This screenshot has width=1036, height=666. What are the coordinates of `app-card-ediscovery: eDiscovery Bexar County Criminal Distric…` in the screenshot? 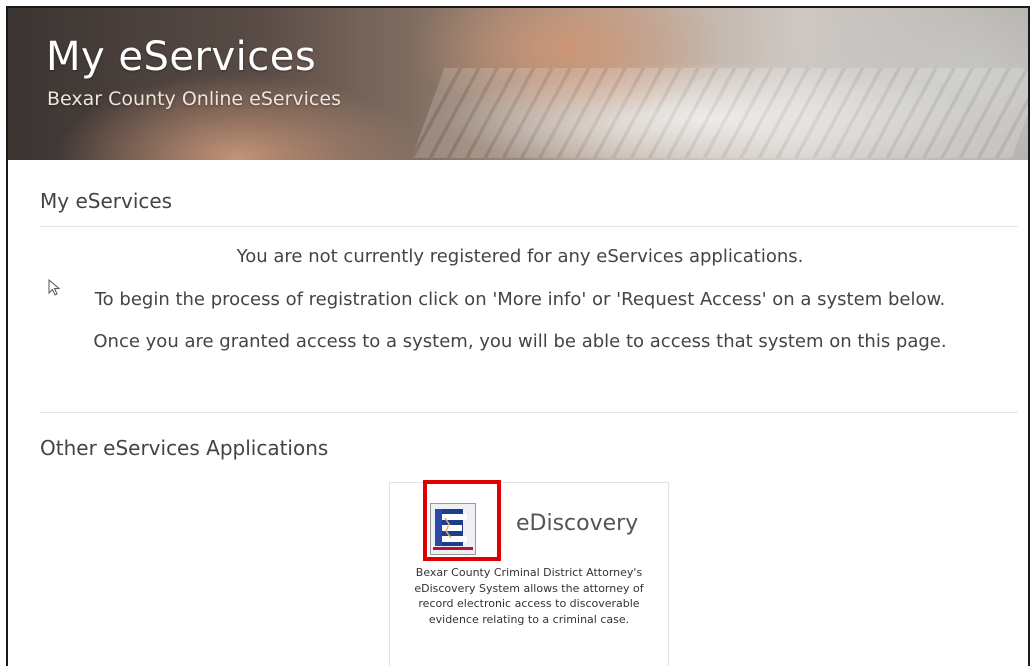 It's located at (529, 573).